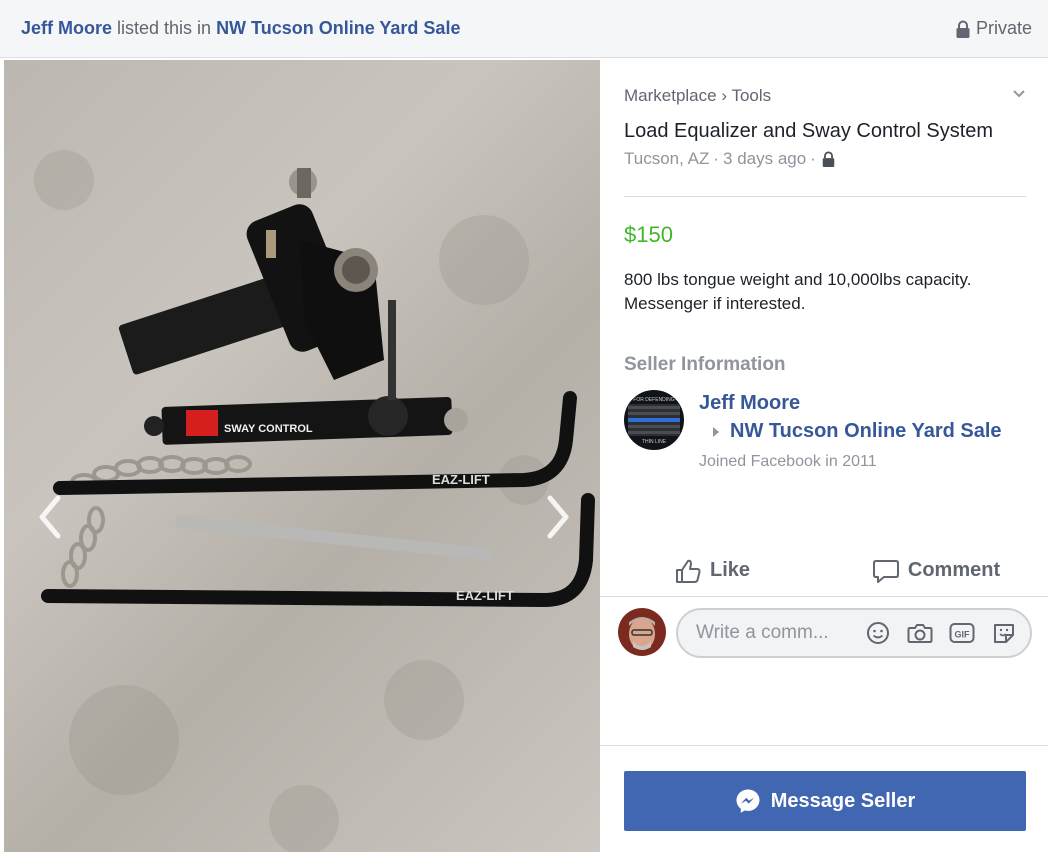 The width and height of the screenshot is (1048, 852). Describe the element at coordinates (809, 131) in the screenshot. I see `listing-title: Load Equalizer and Sway Control System` at that location.